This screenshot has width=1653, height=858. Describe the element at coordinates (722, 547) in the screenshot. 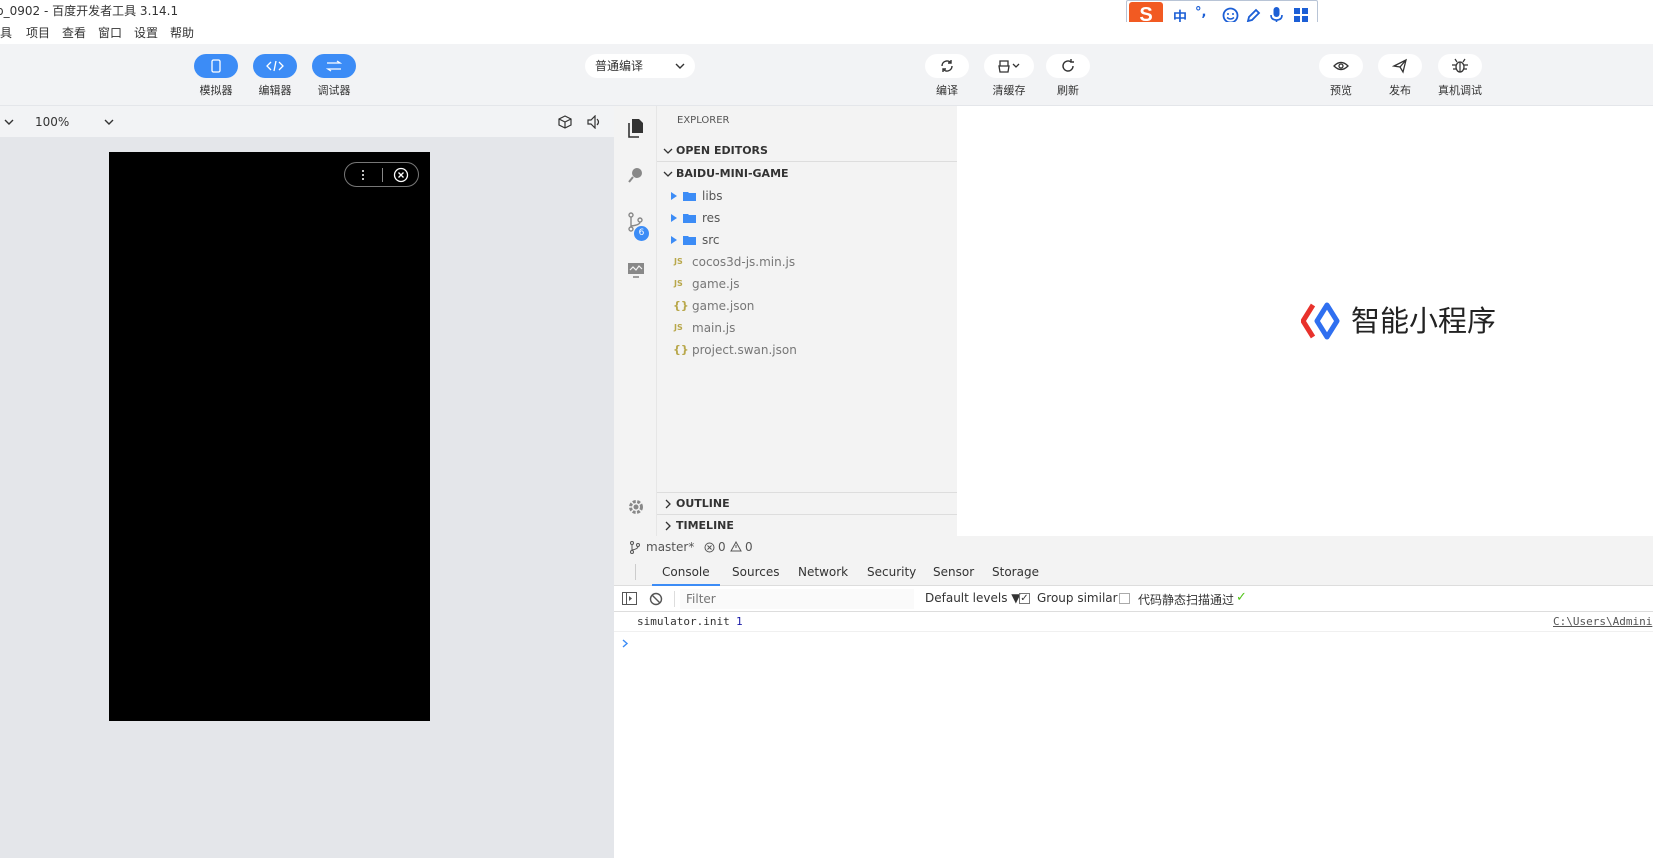

I see `error-count: 0` at that location.